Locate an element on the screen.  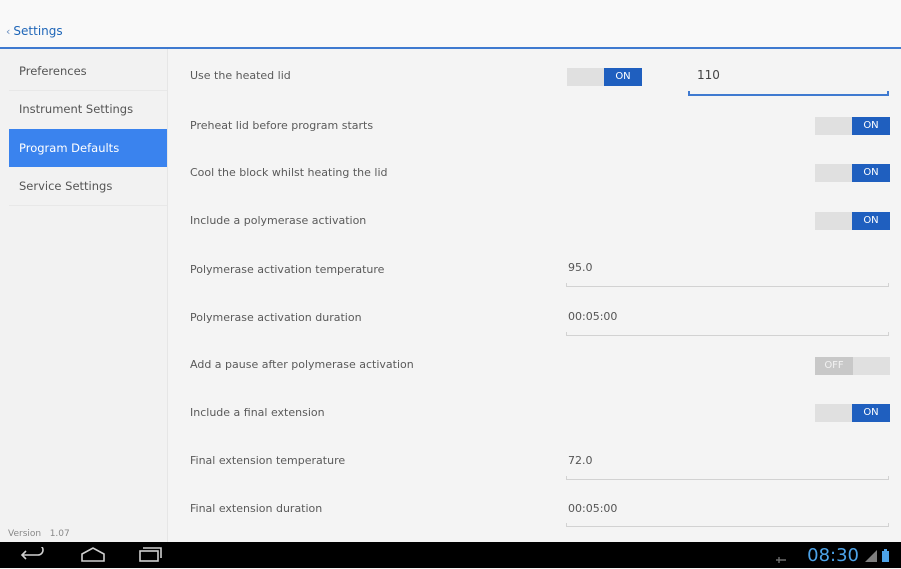
sidebar-item-label: Service Settings is located at coordinates (66, 186).